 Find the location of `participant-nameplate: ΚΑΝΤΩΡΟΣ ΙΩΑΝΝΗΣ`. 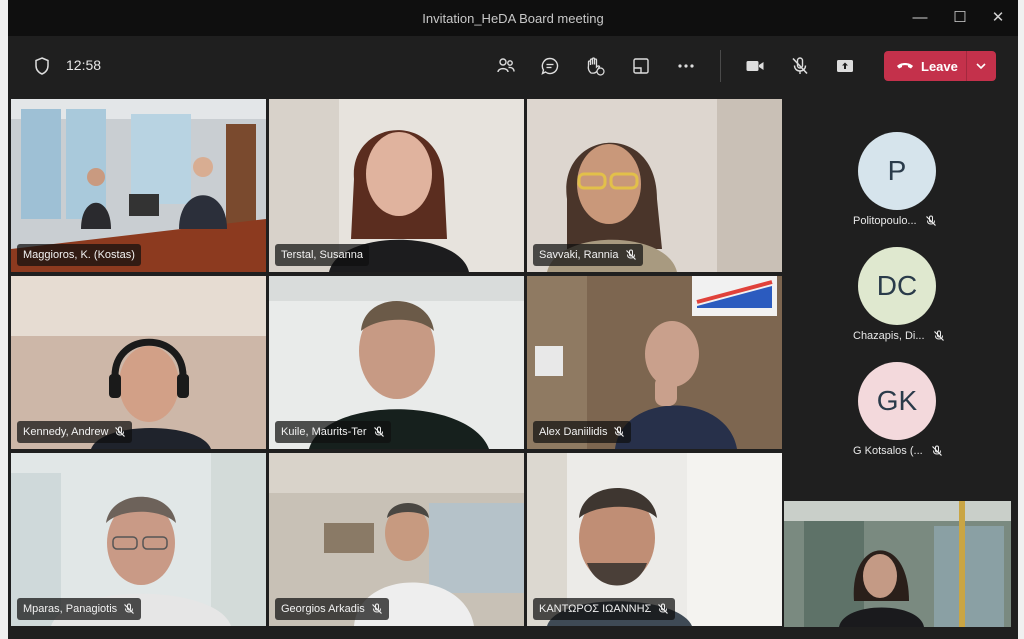

participant-nameplate: ΚΑΝΤΩΡΟΣ ΙΩΑΝΝΗΣ is located at coordinates (604, 609).